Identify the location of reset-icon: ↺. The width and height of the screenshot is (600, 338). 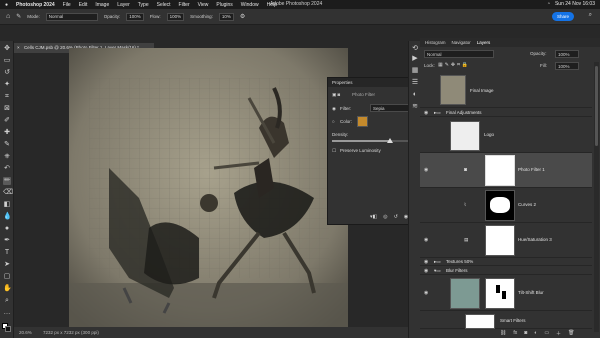
(396, 217).